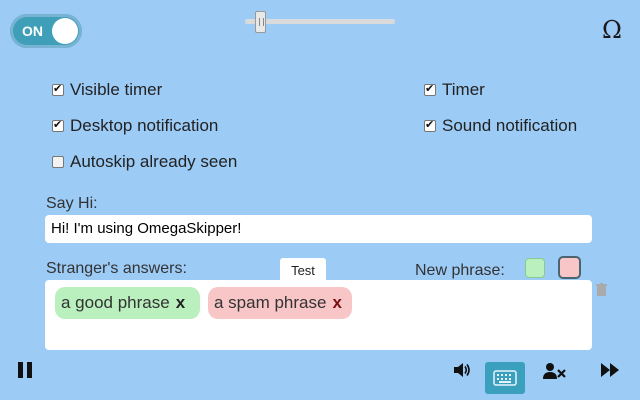  Describe the element at coordinates (460, 270) in the screenshot. I see `new-phrase-label: New phrase:` at that location.